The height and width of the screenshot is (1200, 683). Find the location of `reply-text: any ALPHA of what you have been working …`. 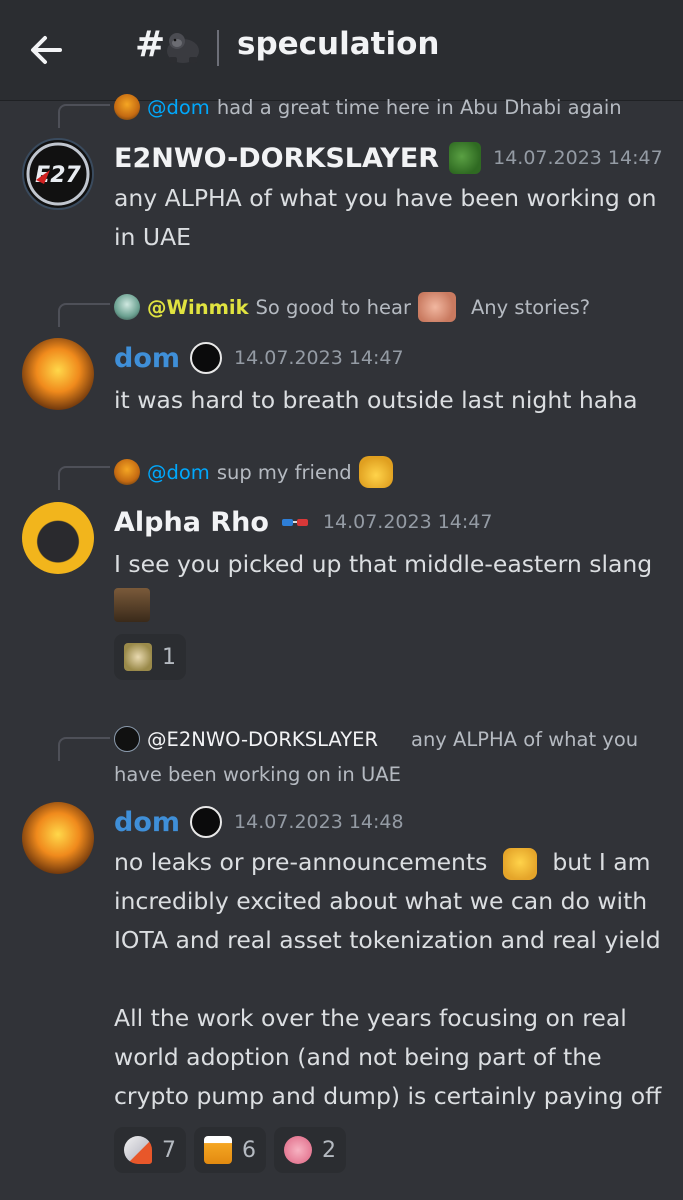

reply-text: any ALPHA of what you have been working … is located at coordinates (376, 757).